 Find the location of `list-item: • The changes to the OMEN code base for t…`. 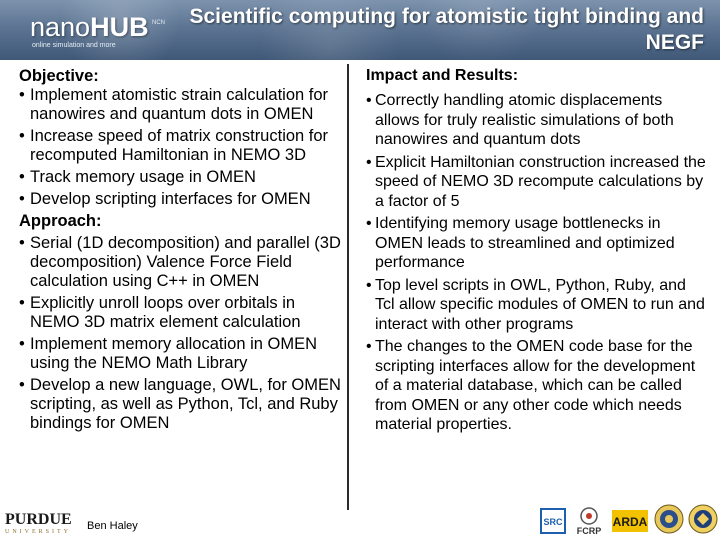

list-item: • The changes to the OMEN code base for t… is located at coordinates (531, 385).